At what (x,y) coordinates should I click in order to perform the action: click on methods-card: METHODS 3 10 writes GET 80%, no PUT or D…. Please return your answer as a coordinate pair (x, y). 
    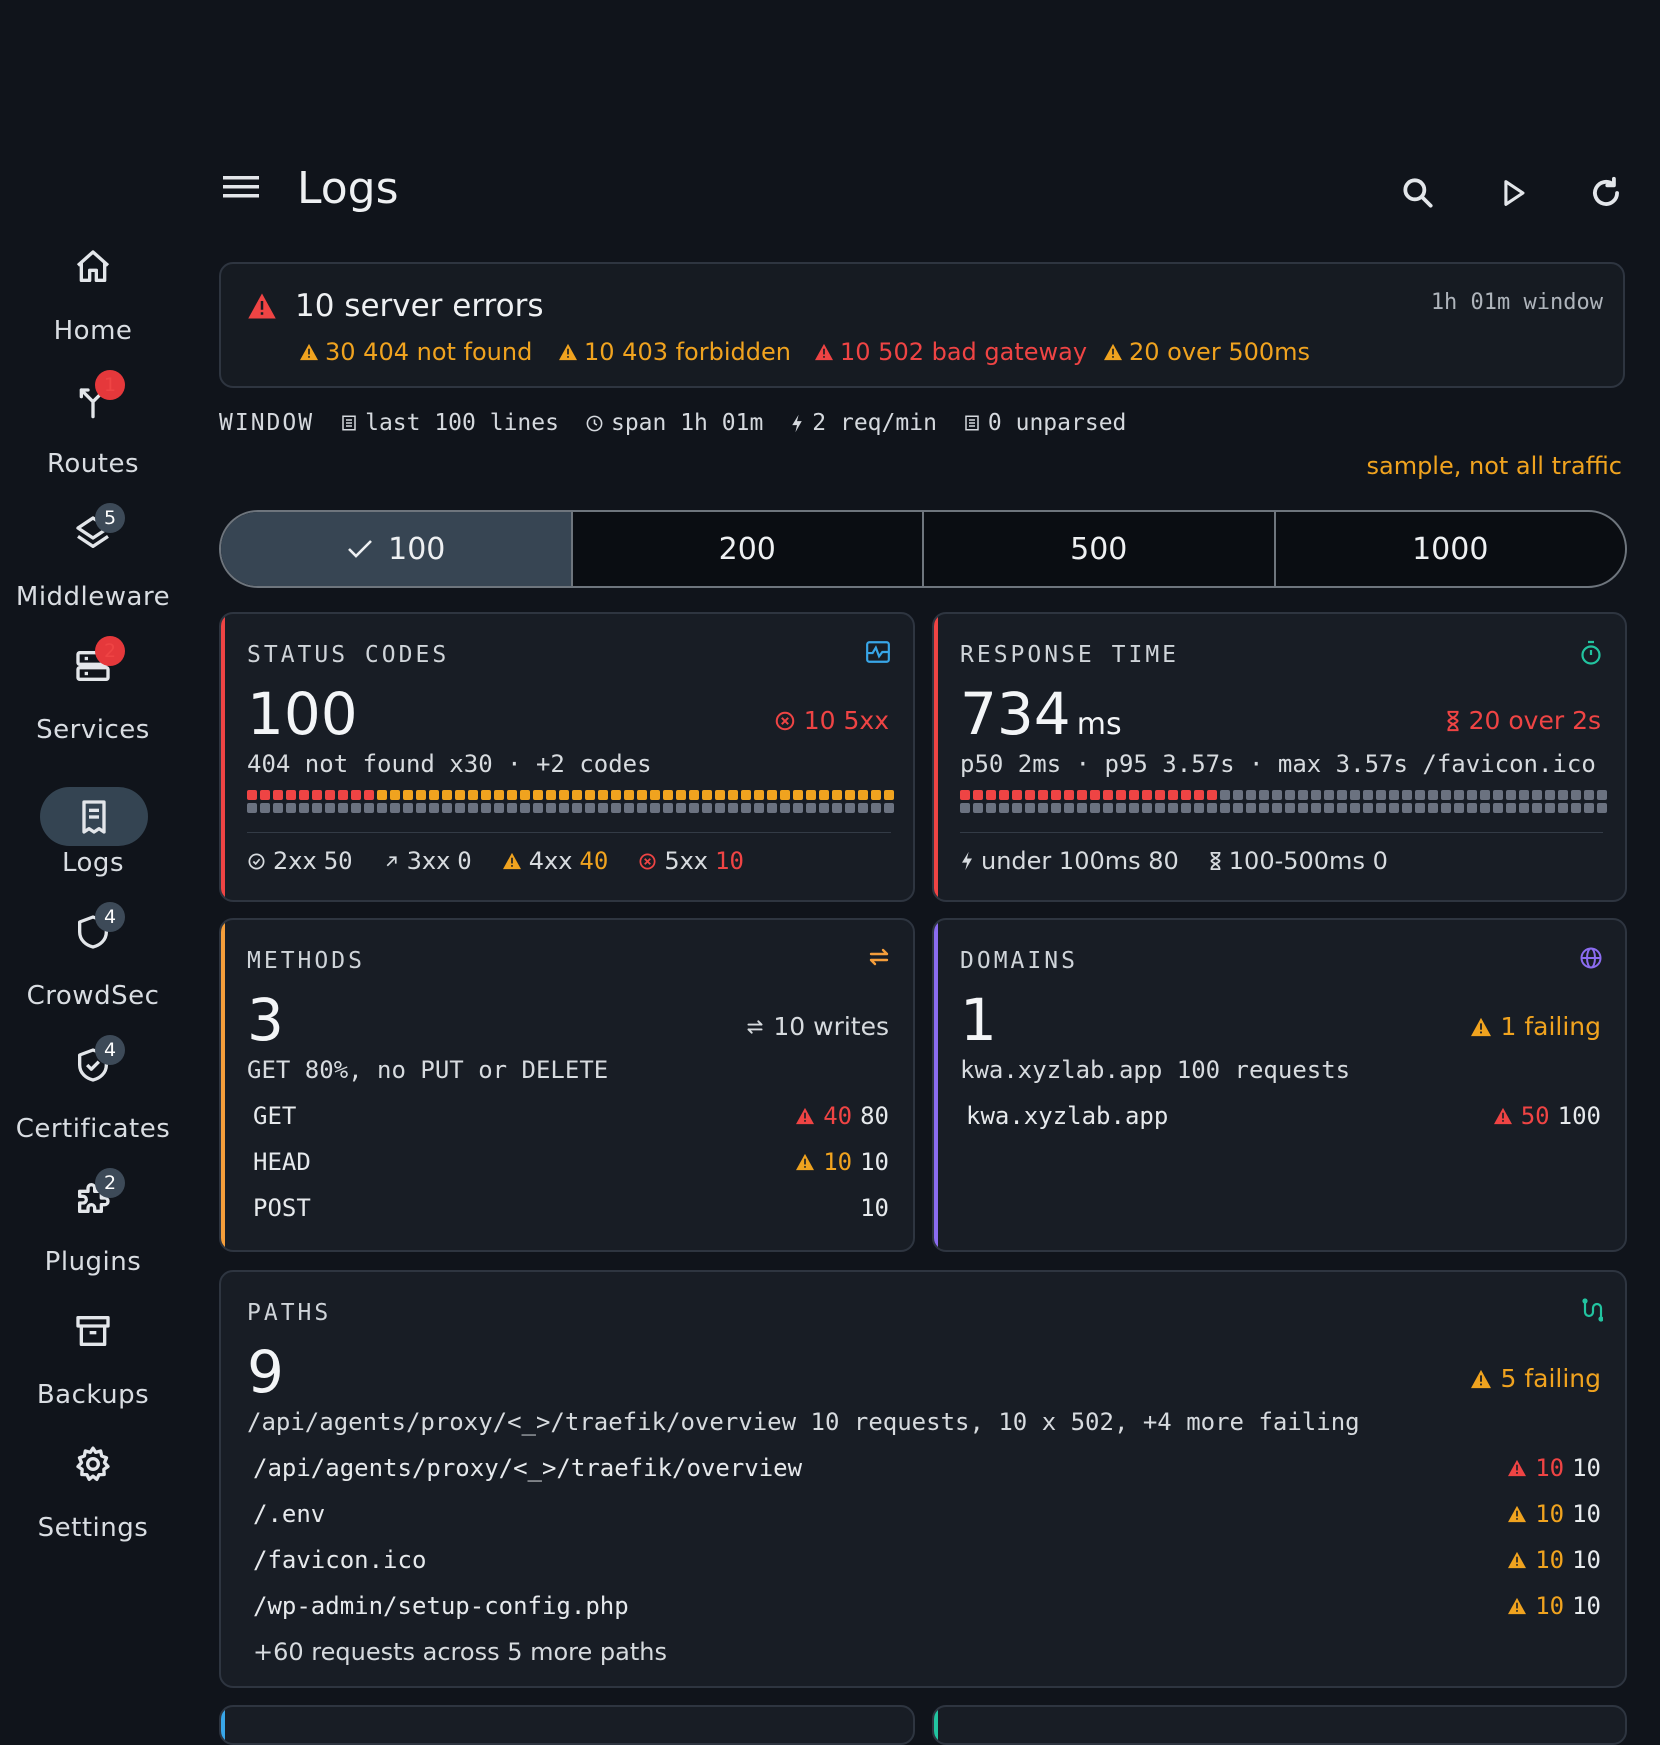
    Looking at the image, I should click on (567, 1085).